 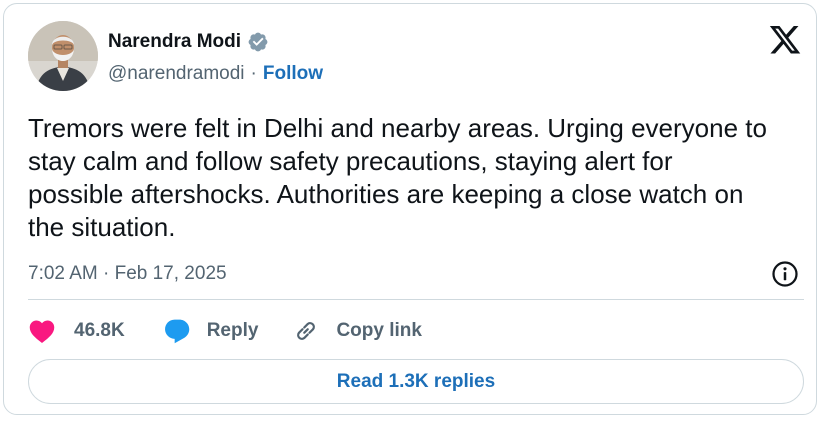 What do you see at coordinates (306, 331) in the screenshot?
I see `link-icon` at bounding box center [306, 331].